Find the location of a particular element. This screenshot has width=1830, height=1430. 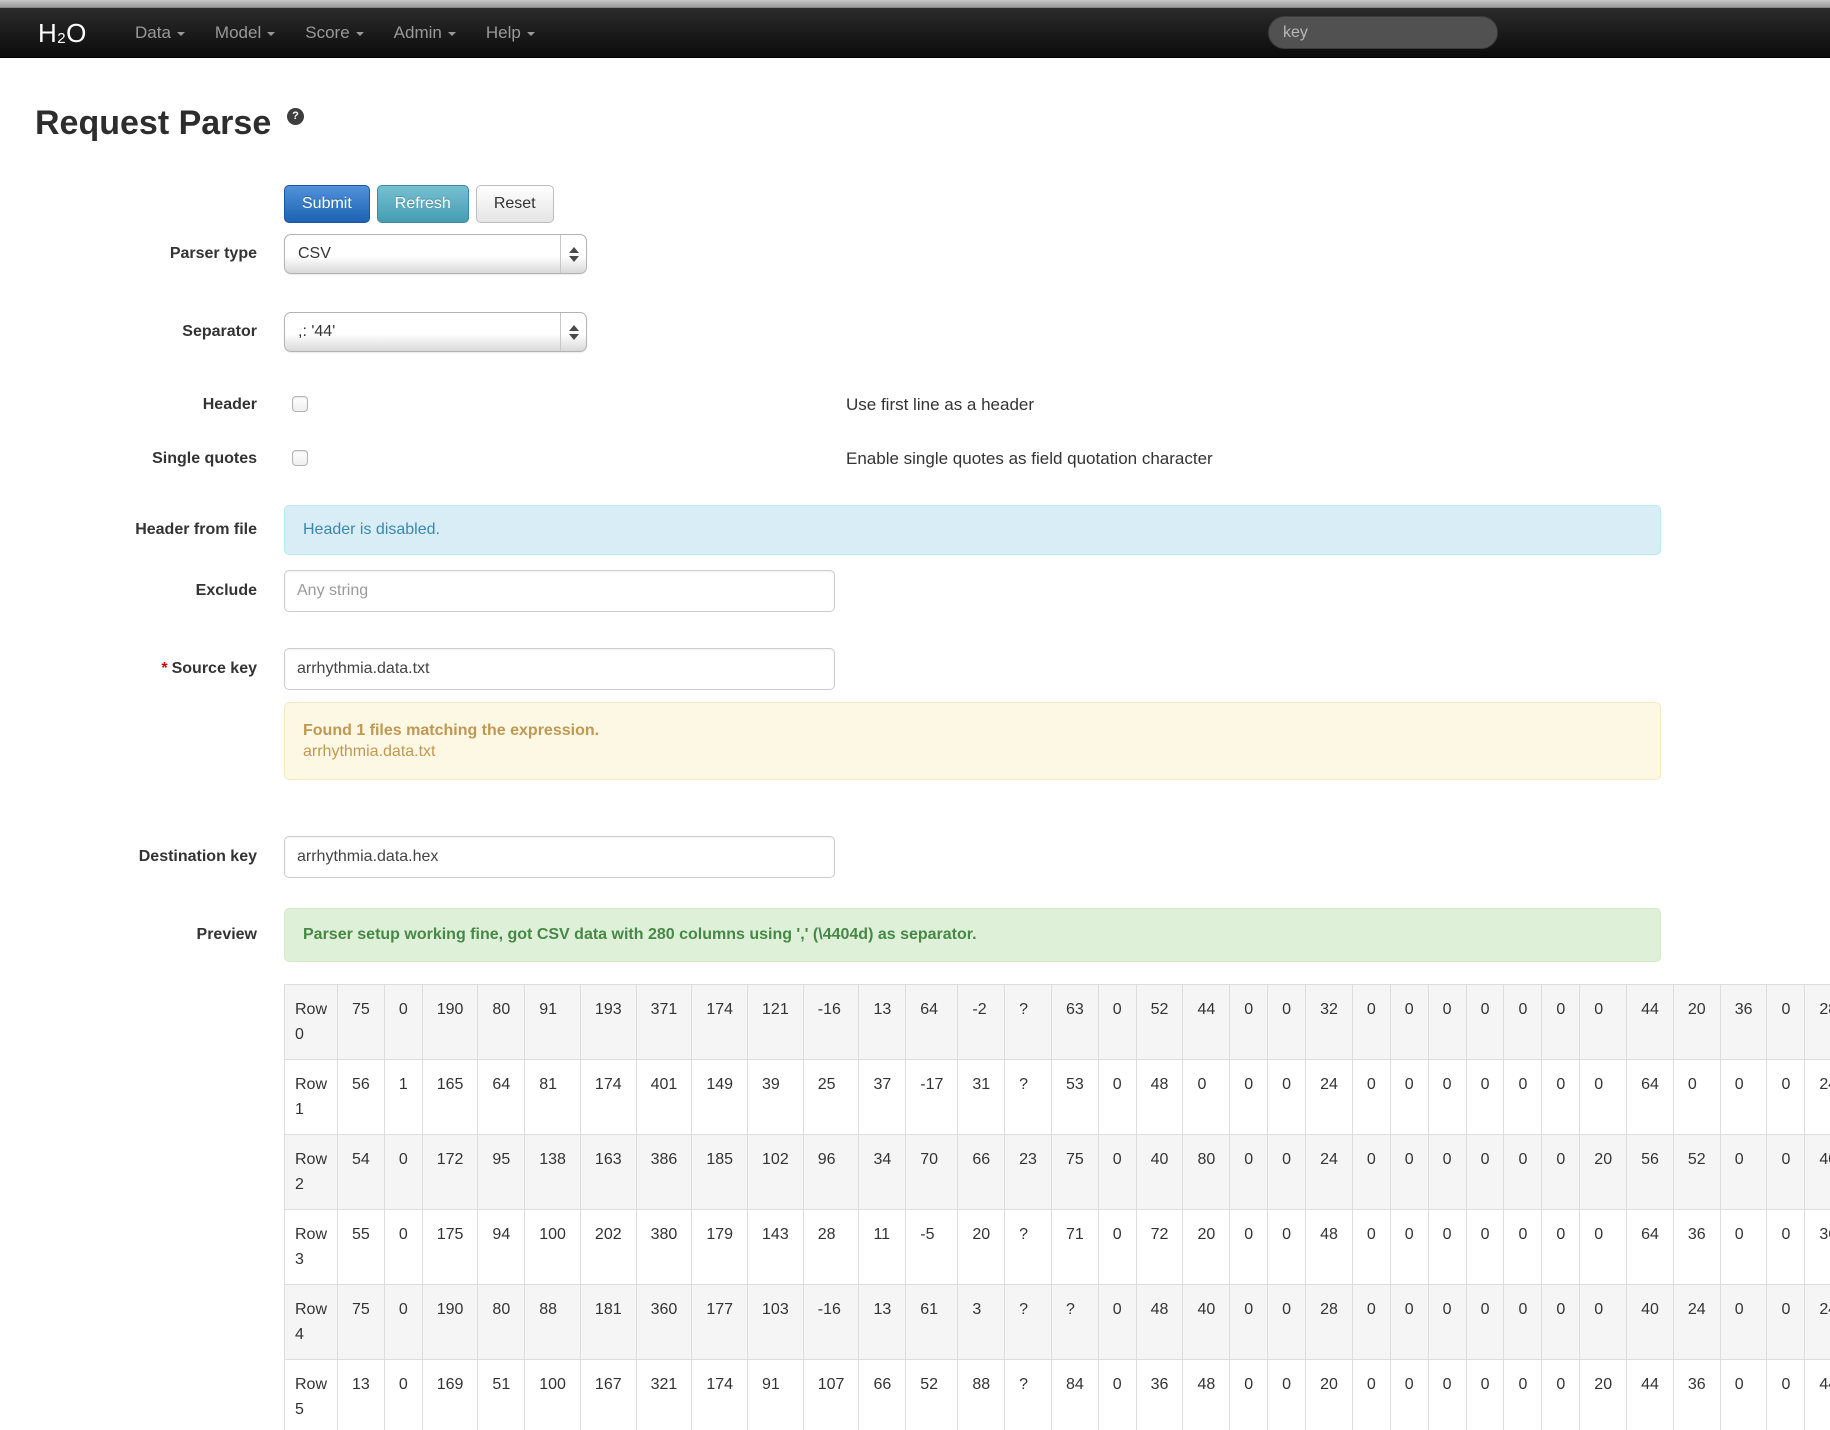

table-cell: 181 is located at coordinates (608, 1322).